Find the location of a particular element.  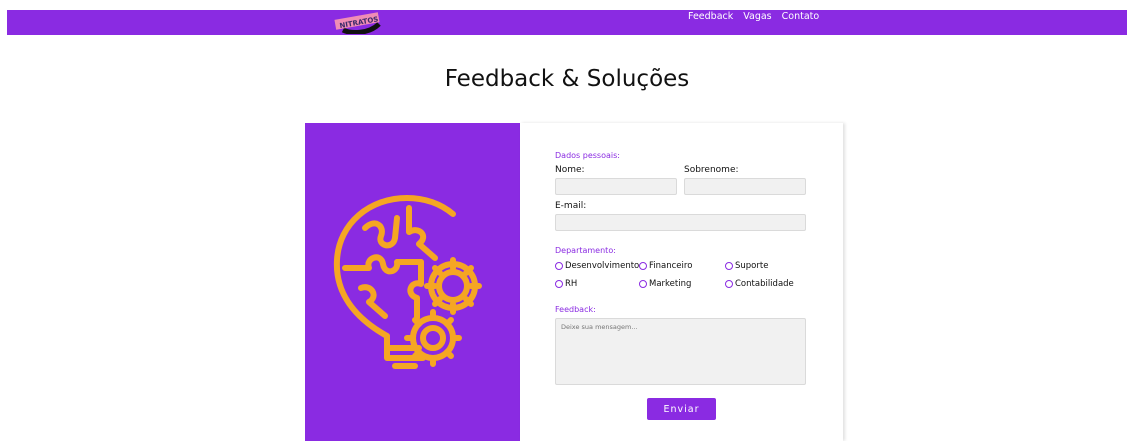

top-navbar: NITRATOS Feedback Vagas Contato is located at coordinates (567, 22).